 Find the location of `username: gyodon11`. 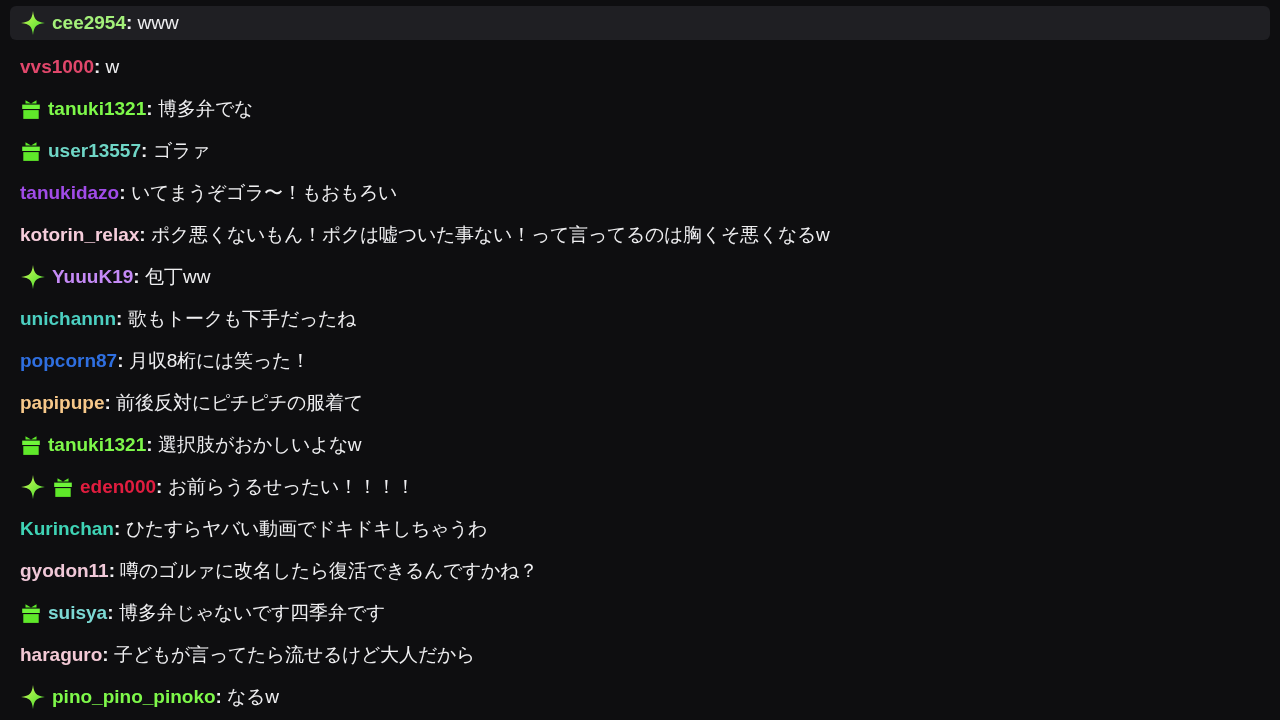

username: gyodon11 is located at coordinates (64, 570).